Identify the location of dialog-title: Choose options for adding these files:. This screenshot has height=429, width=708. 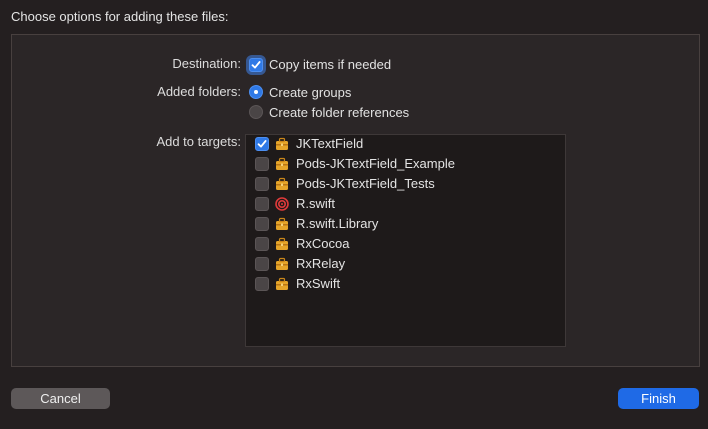
(120, 16).